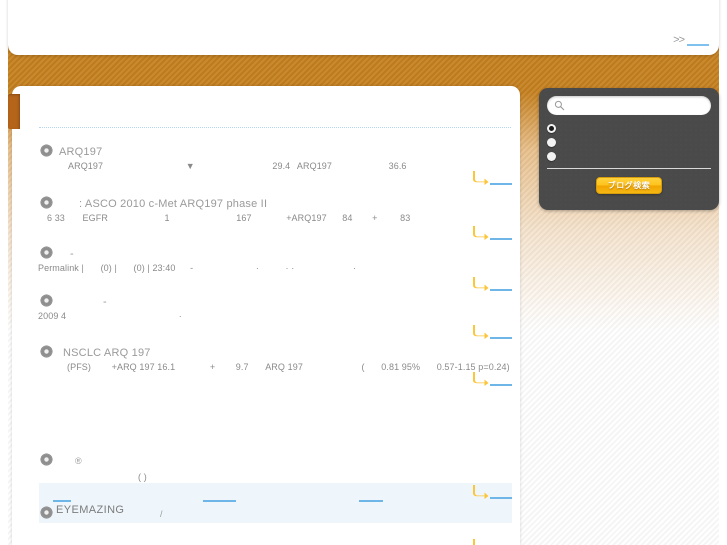  Describe the element at coordinates (154, 204) in the screenshot. I see `entry-title: : ASCO 2010 c-Met ARQ197 phase II` at that location.